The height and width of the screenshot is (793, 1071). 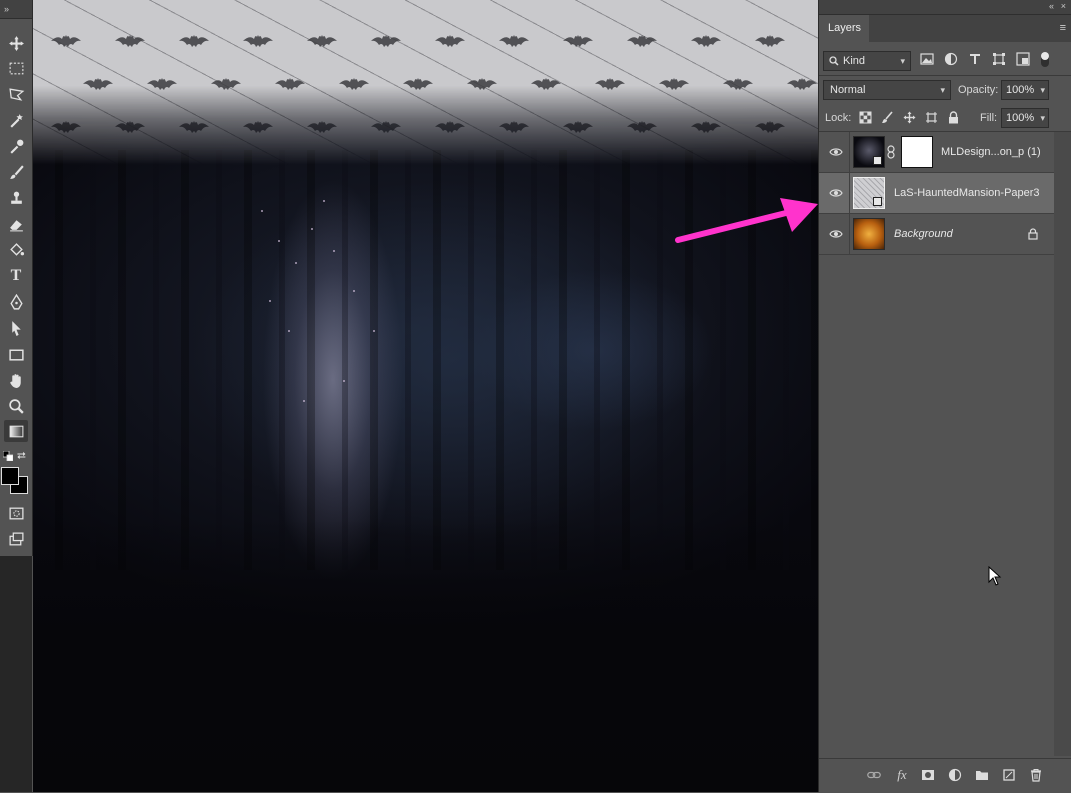 I want to click on layer-locked-icon, so click(x=1033, y=234).